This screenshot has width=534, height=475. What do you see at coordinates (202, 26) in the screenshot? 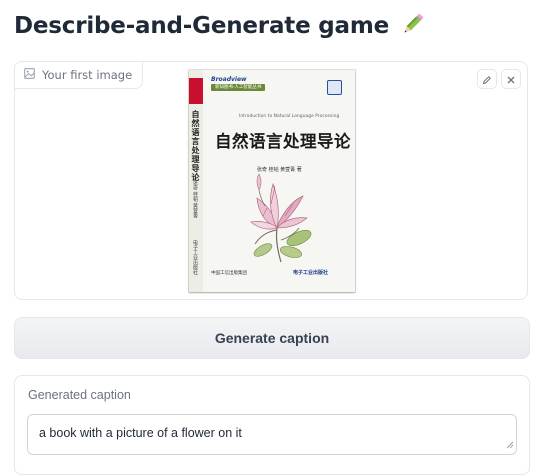
I see `page-title-text: Describe-and-Generate game` at bounding box center [202, 26].